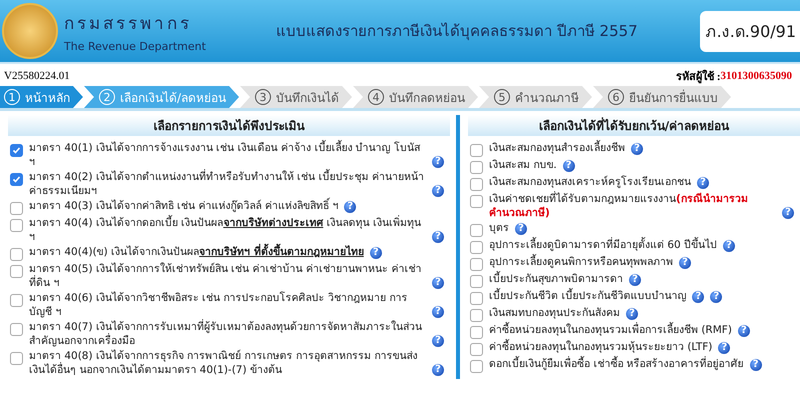 The image size is (800, 400). What do you see at coordinates (225, 276) in the screenshot?
I see `option-label: มาตรา 40(5) เงินได้จากการให้เช่าทรัพย์สิน เช่น ค่าเช่าบ้าน ค่าเช่ายานพาหนะ ค่าเช่าที่ดิน ฯ` at bounding box center [225, 276].